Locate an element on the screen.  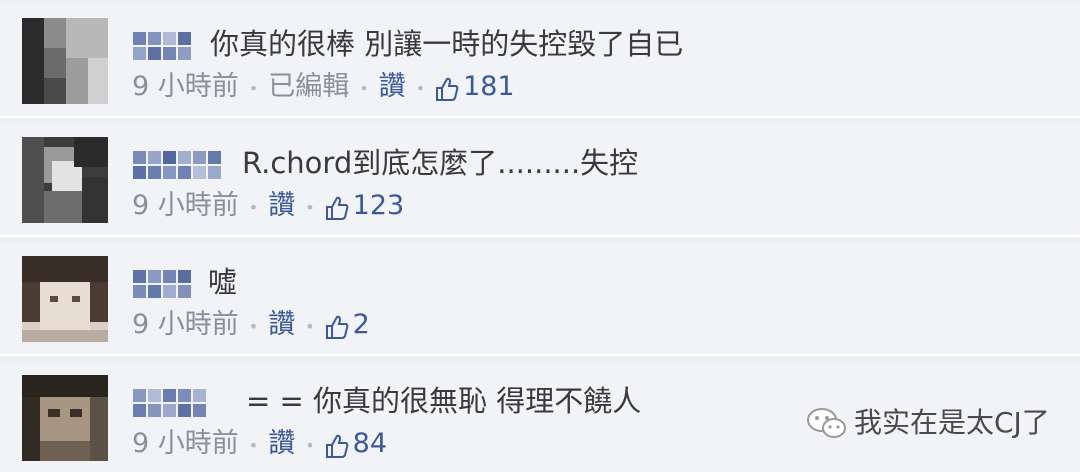
comment-meta: 9 小時前 • 已編輯 • 讚 • 181 is located at coordinates (323, 87).